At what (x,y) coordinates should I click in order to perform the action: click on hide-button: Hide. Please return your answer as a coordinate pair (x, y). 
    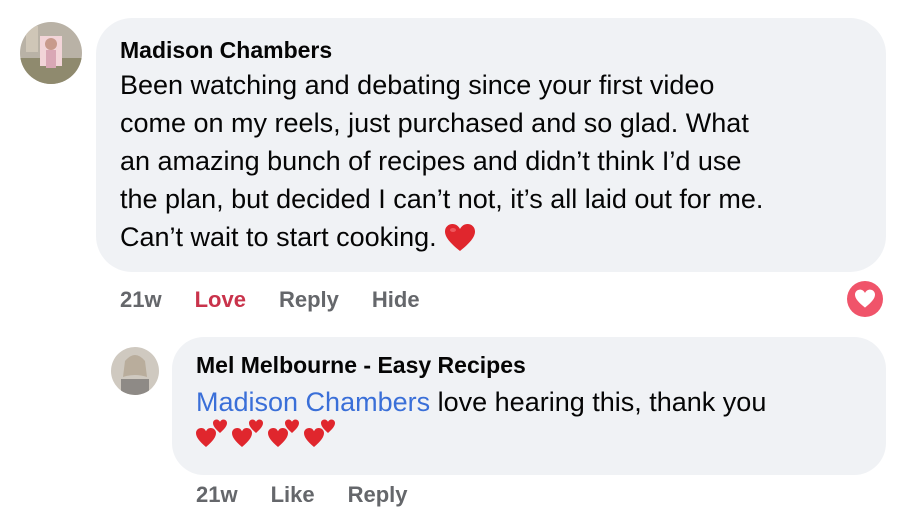
    Looking at the image, I should click on (396, 300).